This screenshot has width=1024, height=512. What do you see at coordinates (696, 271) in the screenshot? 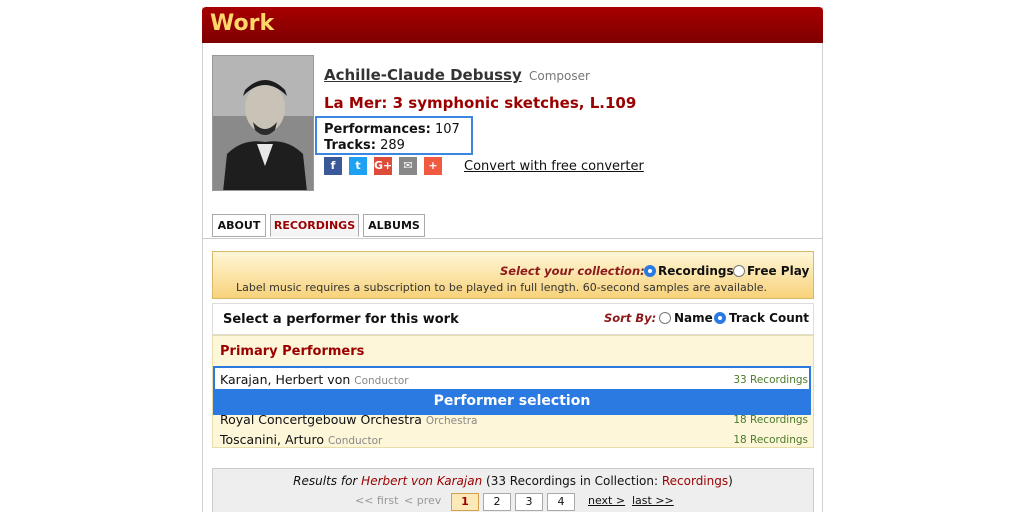
I see `recordings-radio-label: Recordings` at bounding box center [696, 271].